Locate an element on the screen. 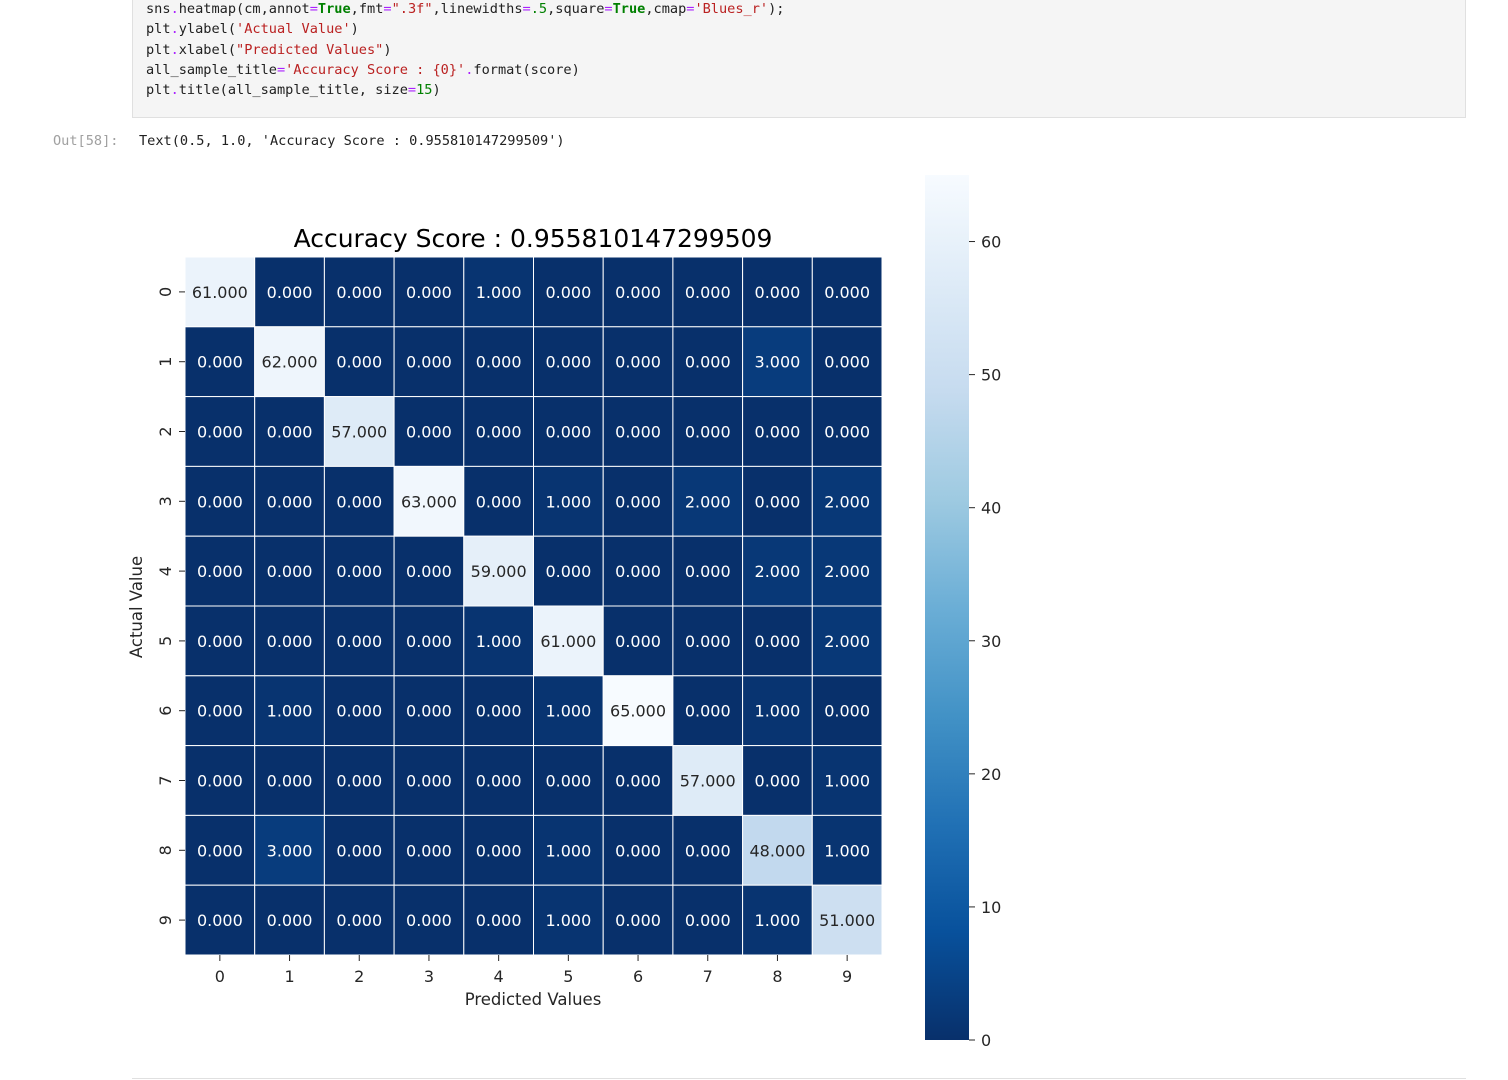 The height and width of the screenshot is (1080, 1508). y-axis-ticks: 0 1 2 3 4 5 6 7 8 9 is located at coordinates (170, 606).